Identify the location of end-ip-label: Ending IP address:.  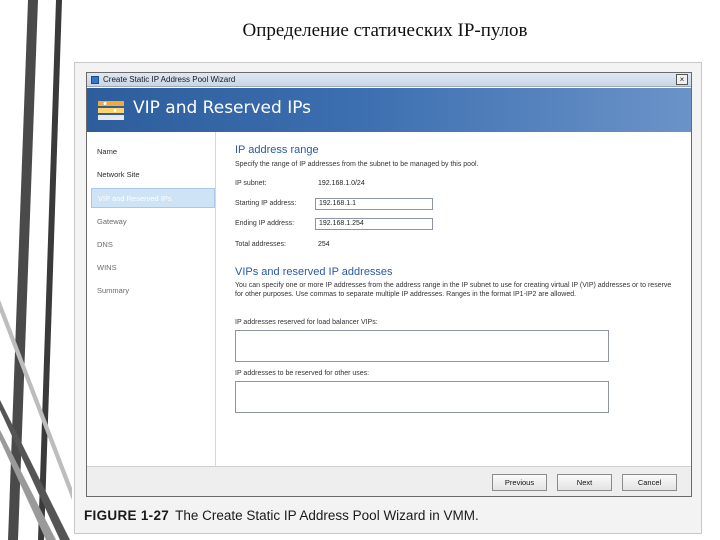
(265, 223).